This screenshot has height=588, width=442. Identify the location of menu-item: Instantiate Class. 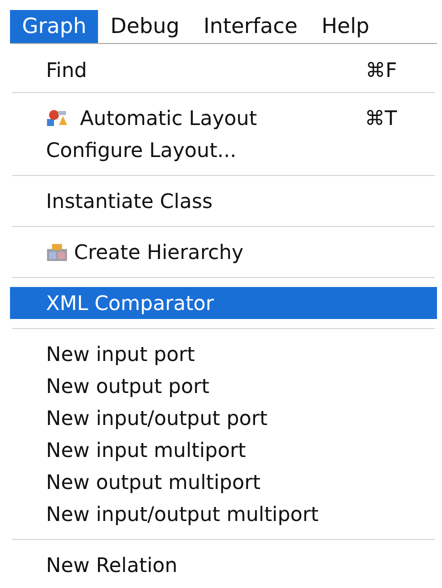
(223, 201).